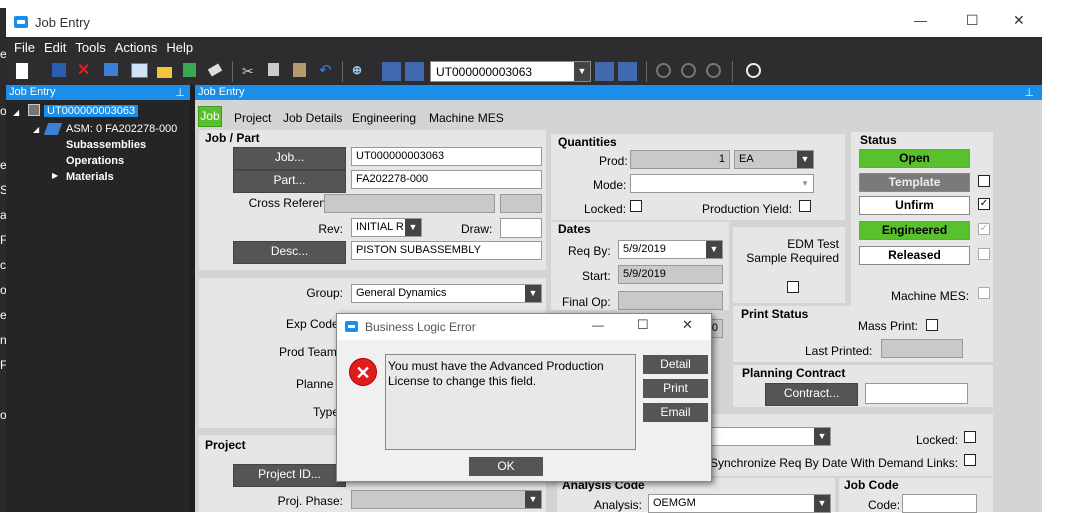 The width and height of the screenshot is (1081, 513). I want to click on next-record-icon, so click(604, 71).